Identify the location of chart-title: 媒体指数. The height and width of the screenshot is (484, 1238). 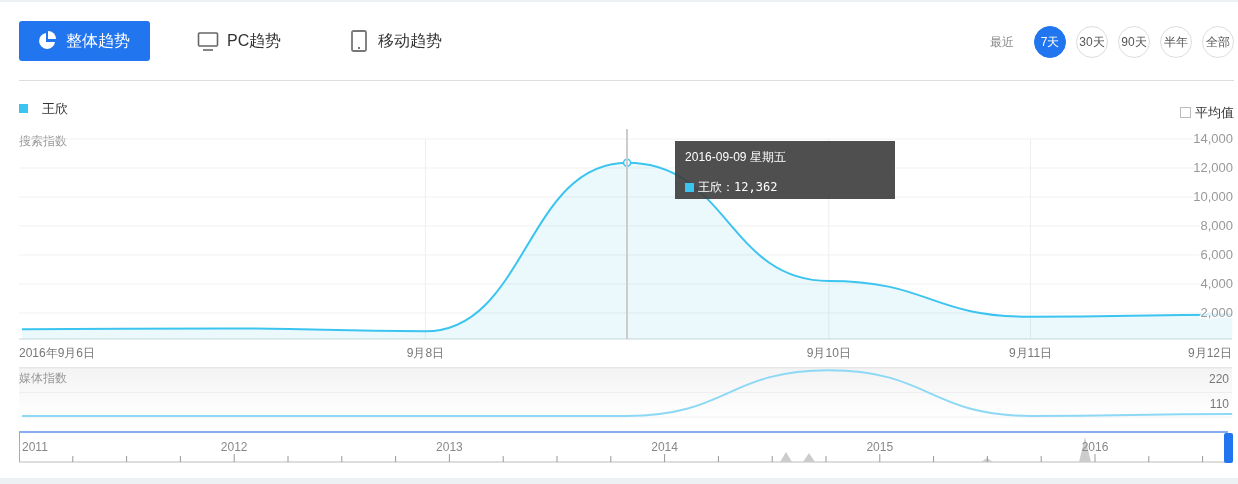
(43, 378).